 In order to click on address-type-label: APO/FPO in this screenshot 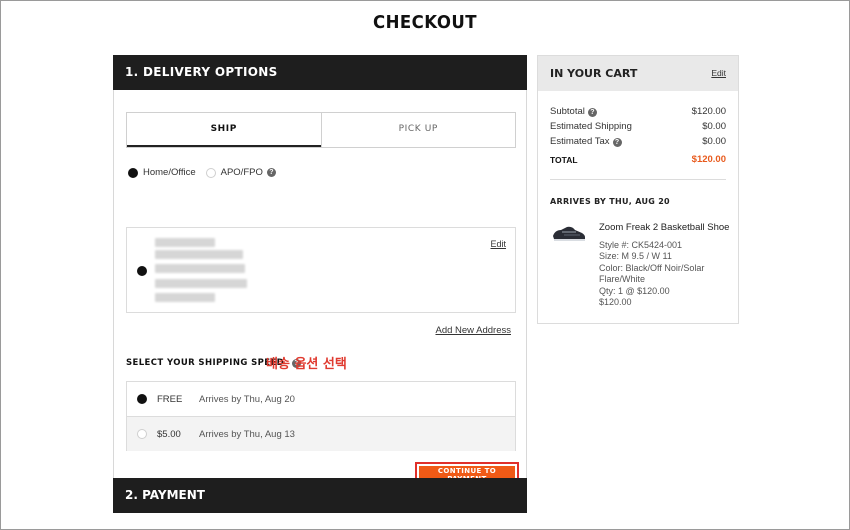, I will do `click(241, 172)`.